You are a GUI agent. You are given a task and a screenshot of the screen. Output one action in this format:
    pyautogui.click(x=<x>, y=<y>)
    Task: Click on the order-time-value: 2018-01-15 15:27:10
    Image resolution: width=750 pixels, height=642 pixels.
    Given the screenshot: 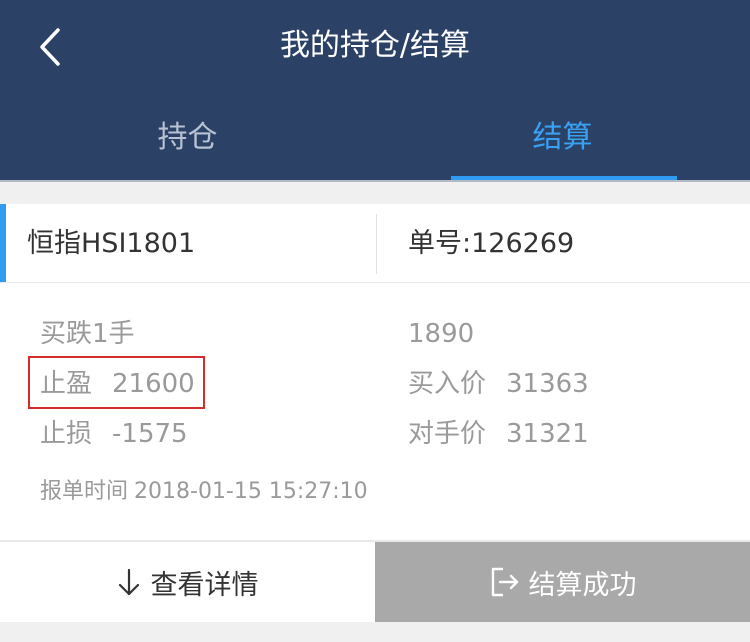 What is the action you would take?
    pyautogui.click(x=251, y=491)
    